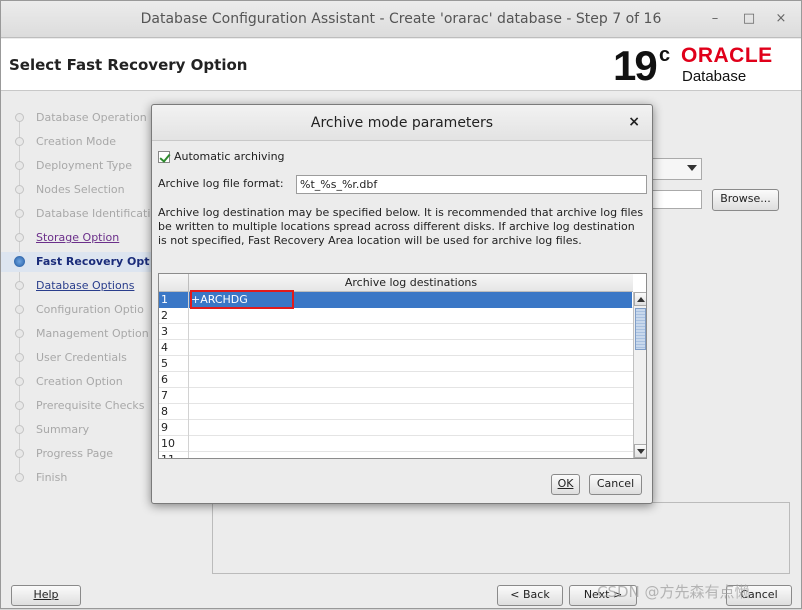 This screenshot has width=802, height=610. Describe the element at coordinates (229, 156) in the screenshot. I see `automatic-archiving-label: Automatic archiving` at that location.